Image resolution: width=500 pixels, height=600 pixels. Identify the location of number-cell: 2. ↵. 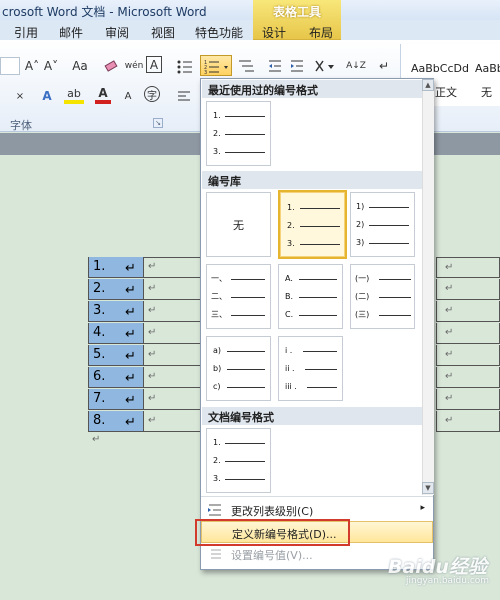
(116, 289).